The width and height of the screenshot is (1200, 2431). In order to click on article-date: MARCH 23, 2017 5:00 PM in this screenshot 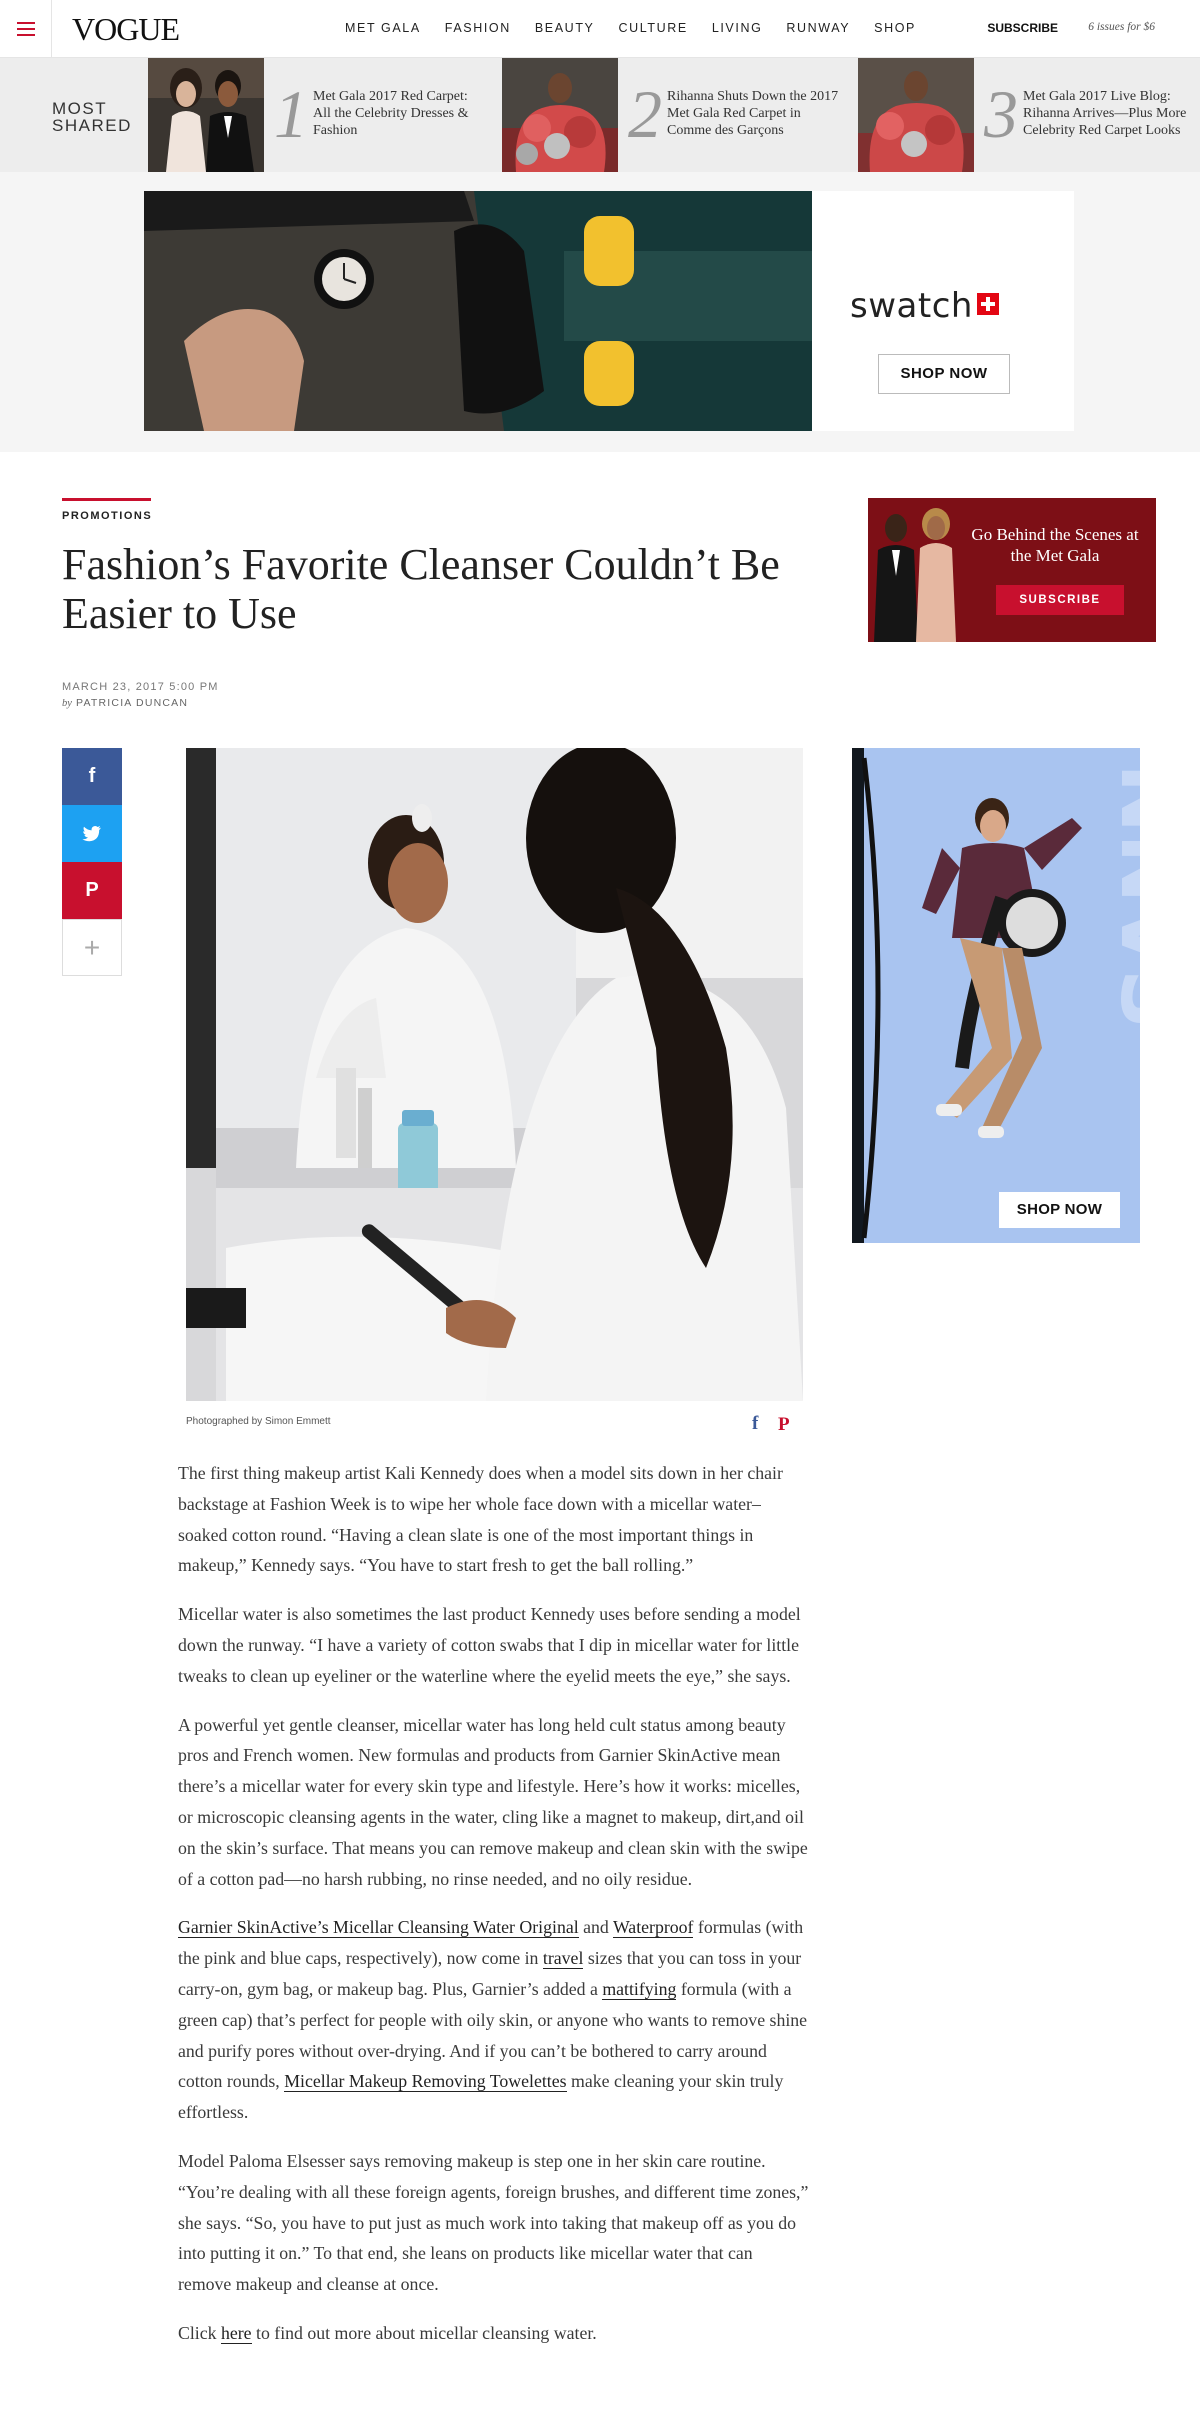, I will do `click(140, 687)`.